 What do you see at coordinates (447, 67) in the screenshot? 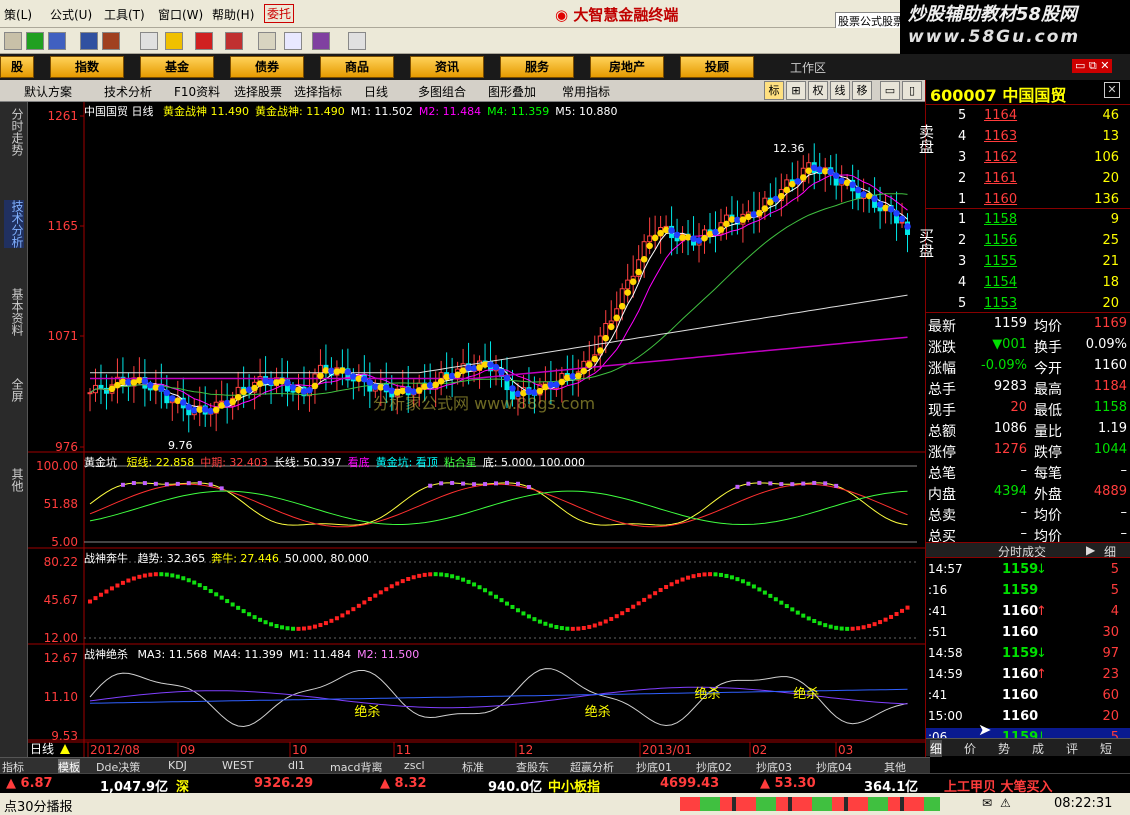
I see `nav-news: 资讯` at bounding box center [447, 67].